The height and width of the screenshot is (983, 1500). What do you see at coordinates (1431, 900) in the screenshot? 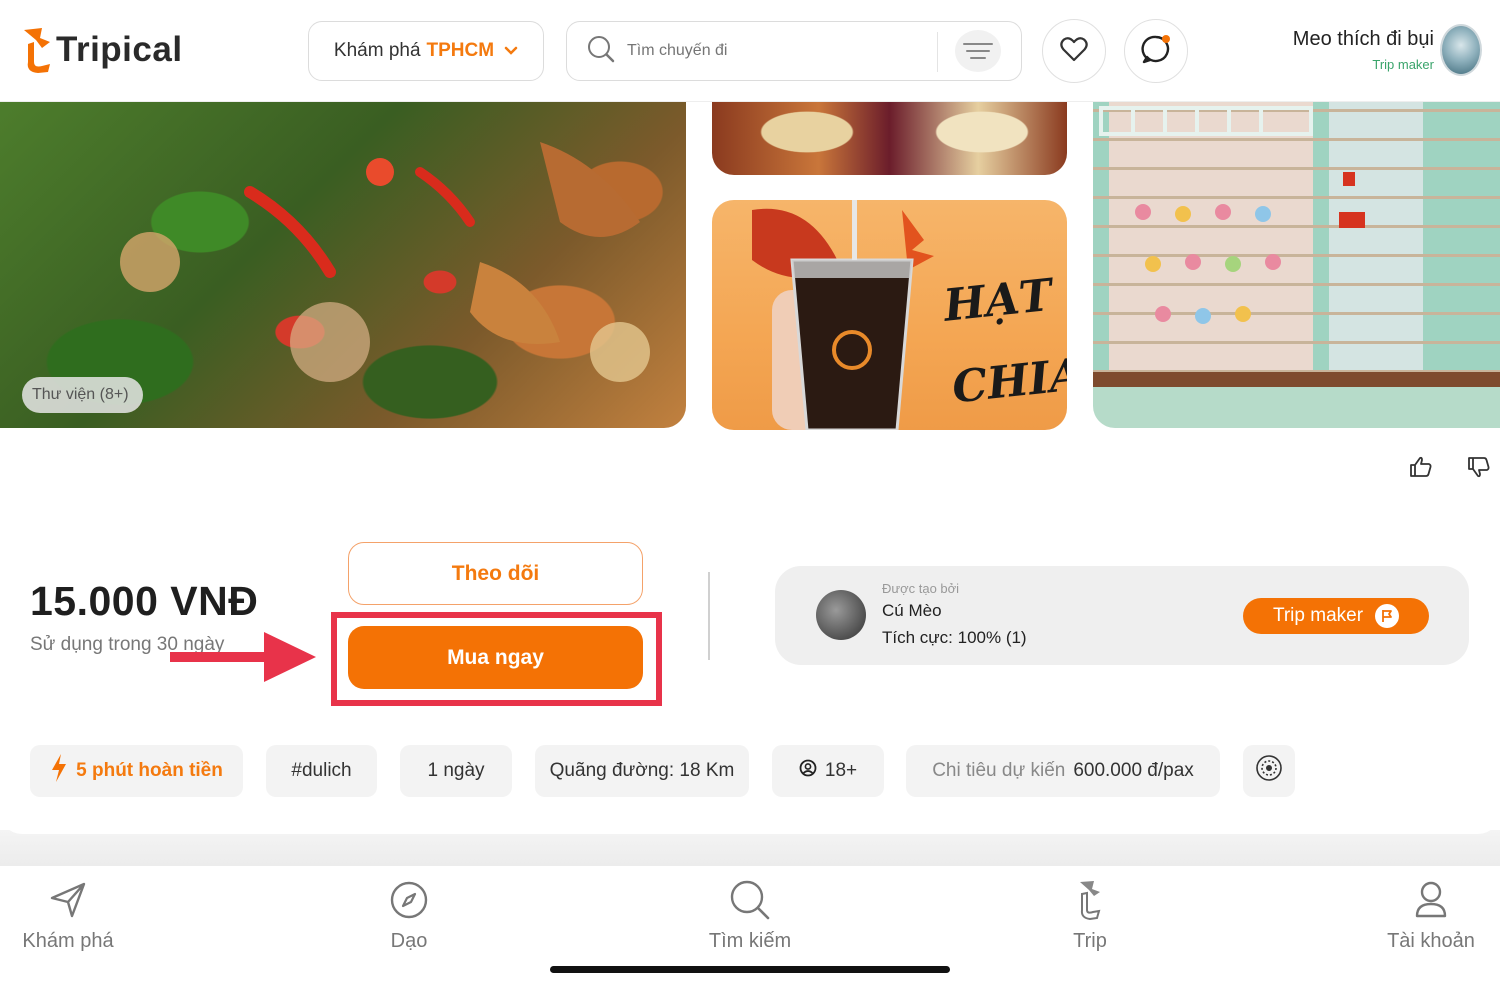
I see `user-icon` at bounding box center [1431, 900].